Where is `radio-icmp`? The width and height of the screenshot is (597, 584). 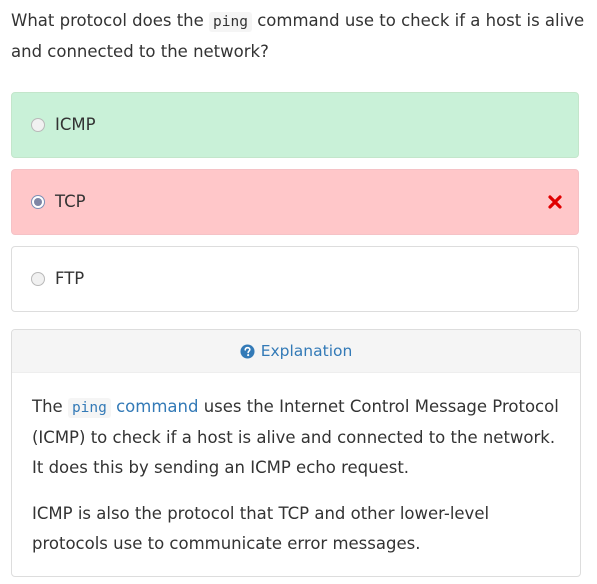 radio-icmp is located at coordinates (38, 125).